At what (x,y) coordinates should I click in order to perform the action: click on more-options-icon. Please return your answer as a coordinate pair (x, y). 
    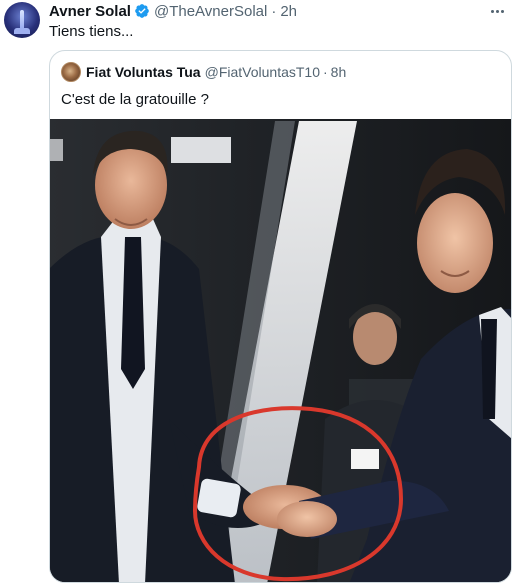
    Looking at the image, I should click on (497, 11).